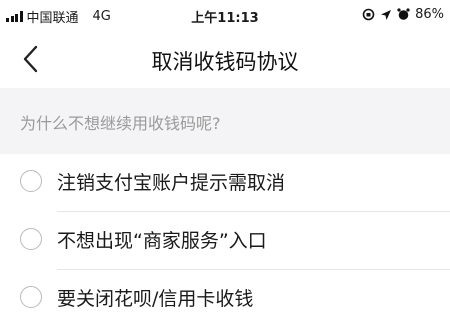 This screenshot has width=450, height=328. What do you see at coordinates (386, 14) in the screenshot?
I see `location-icon` at bounding box center [386, 14].